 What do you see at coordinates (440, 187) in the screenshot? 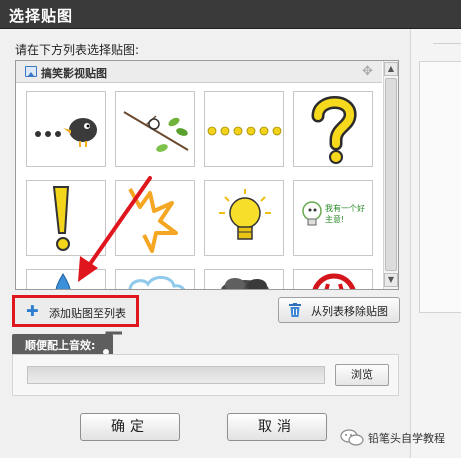
I see `preview-area` at bounding box center [440, 187].